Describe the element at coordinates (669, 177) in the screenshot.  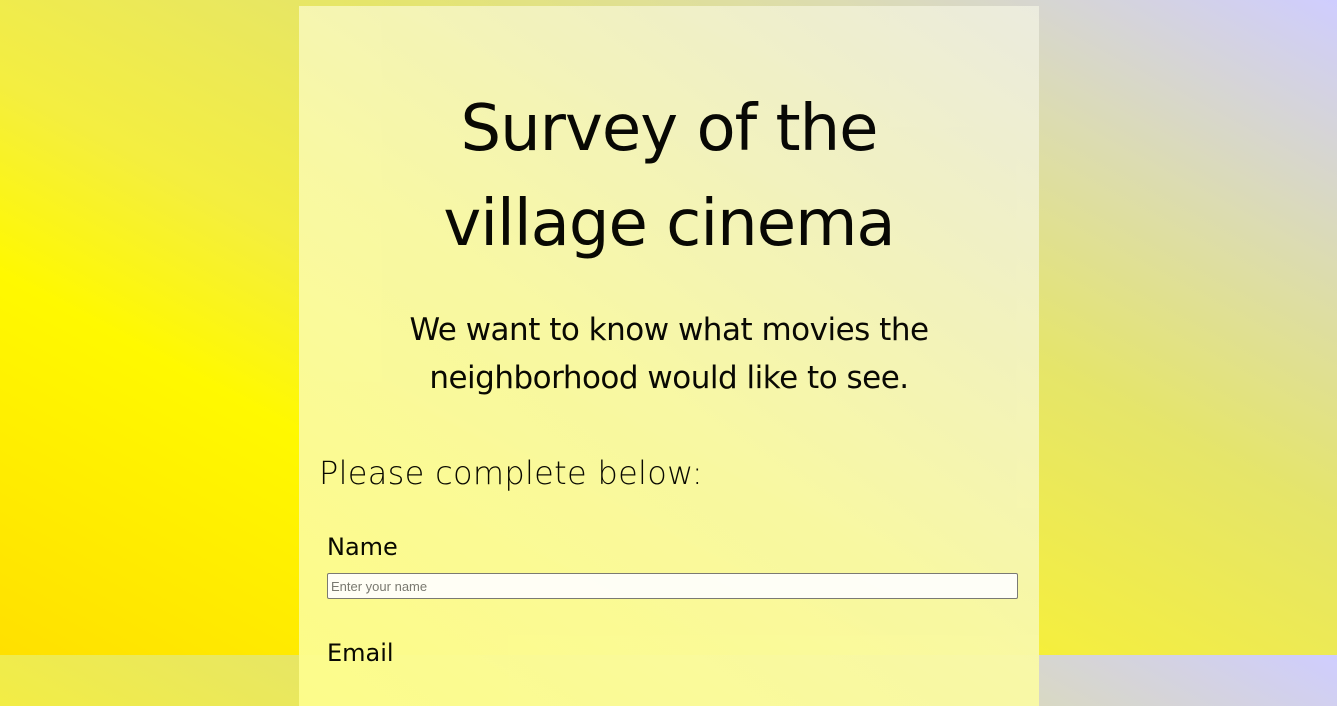
I see `page-title: Survey of the village cinema` at that location.